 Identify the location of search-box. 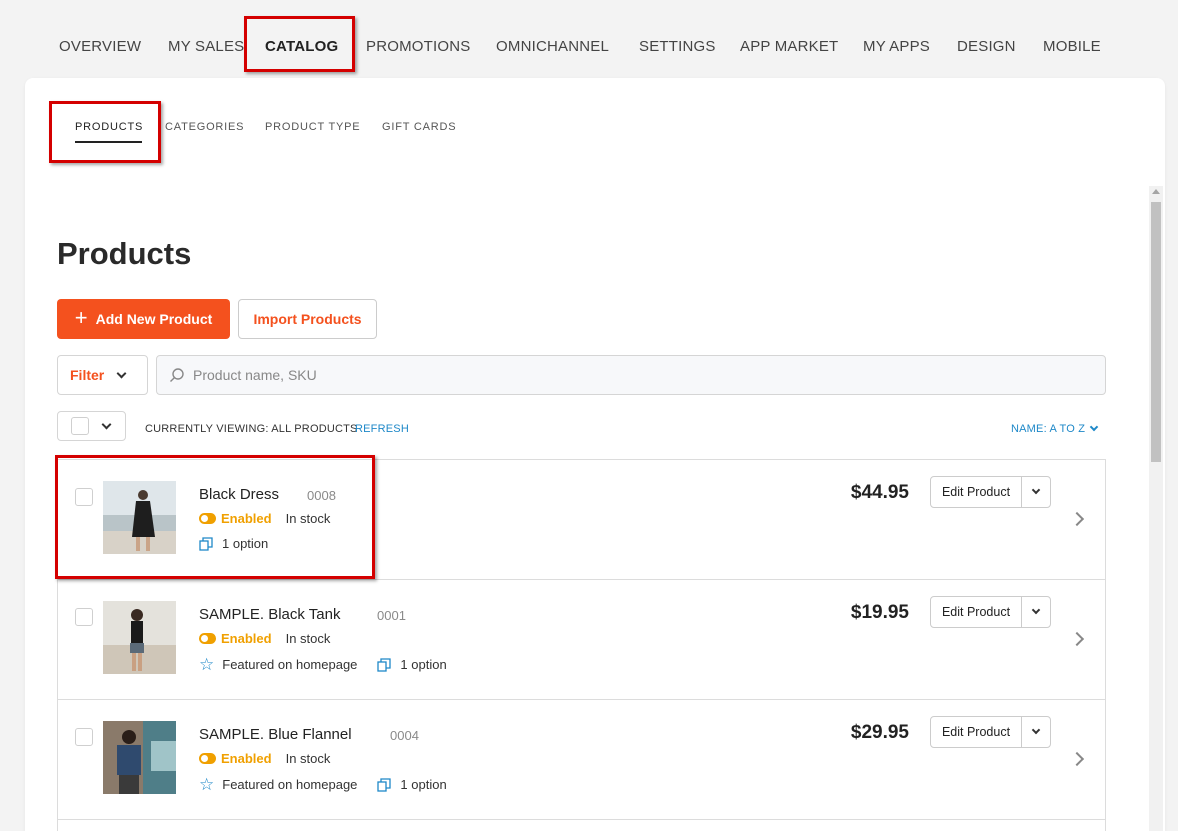
(631, 375).